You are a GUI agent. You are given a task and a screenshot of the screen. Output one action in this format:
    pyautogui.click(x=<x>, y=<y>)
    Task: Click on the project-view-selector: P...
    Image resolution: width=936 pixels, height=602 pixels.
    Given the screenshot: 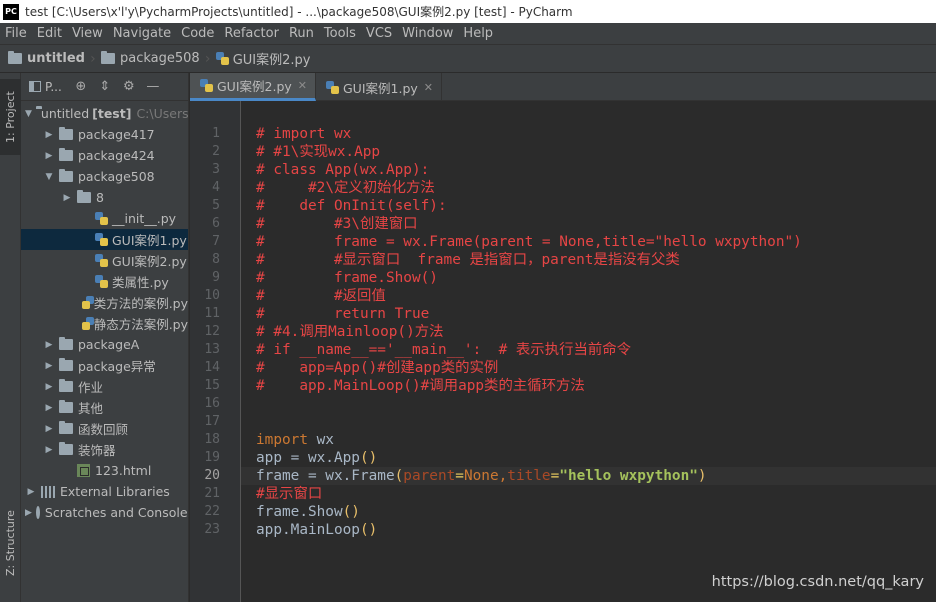 What is the action you would take?
    pyautogui.click(x=53, y=87)
    